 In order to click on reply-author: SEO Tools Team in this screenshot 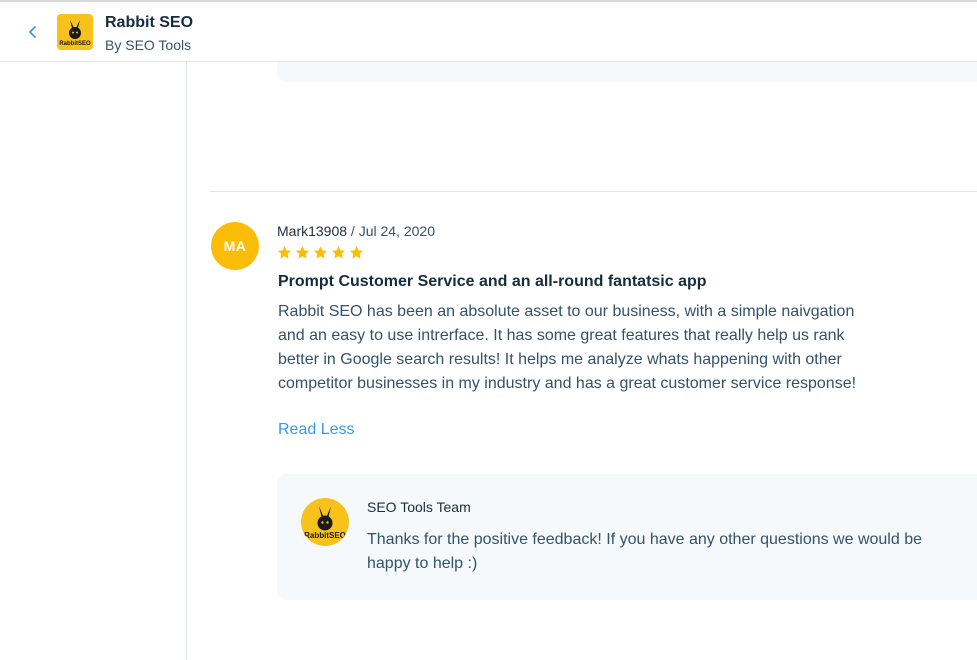, I will do `click(419, 507)`.